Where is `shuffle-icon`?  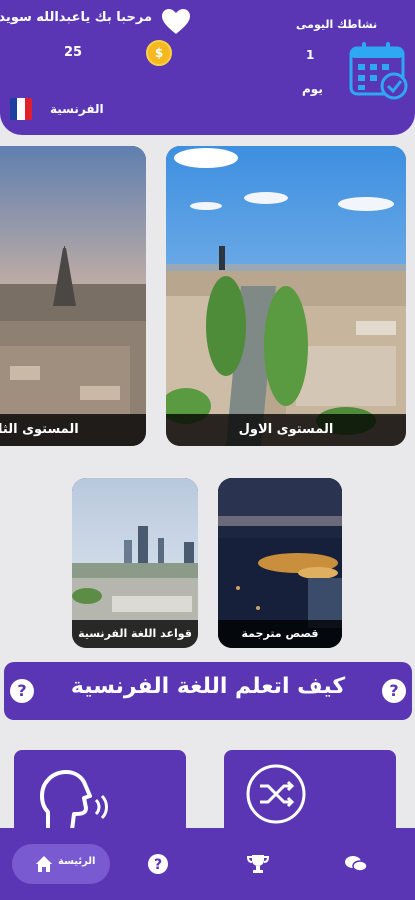 shuffle-icon is located at coordinates (276, 794).